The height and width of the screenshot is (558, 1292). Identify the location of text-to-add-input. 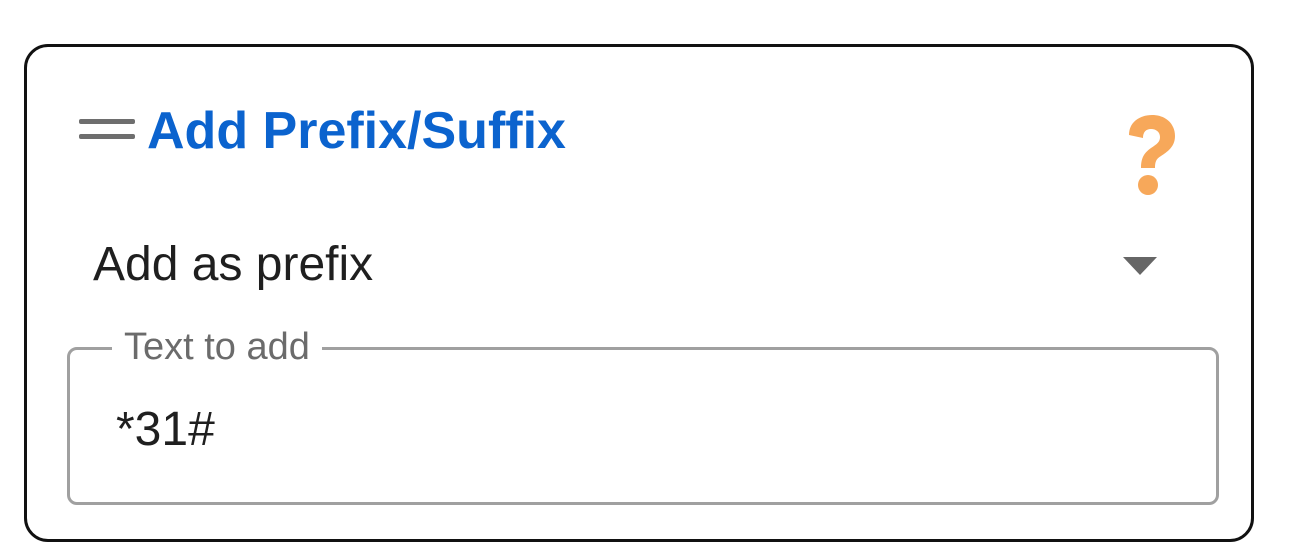
(636, 429).